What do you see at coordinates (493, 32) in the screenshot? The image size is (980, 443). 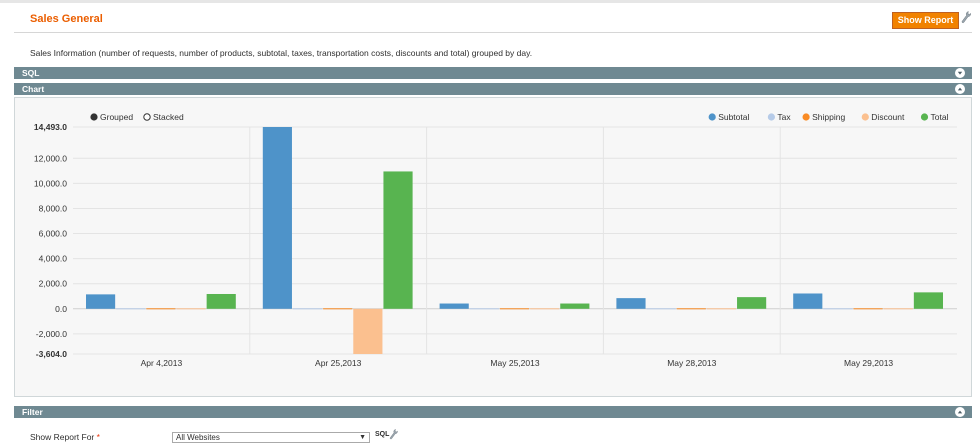 I see `title-divider` at bounding box center [493, 32].